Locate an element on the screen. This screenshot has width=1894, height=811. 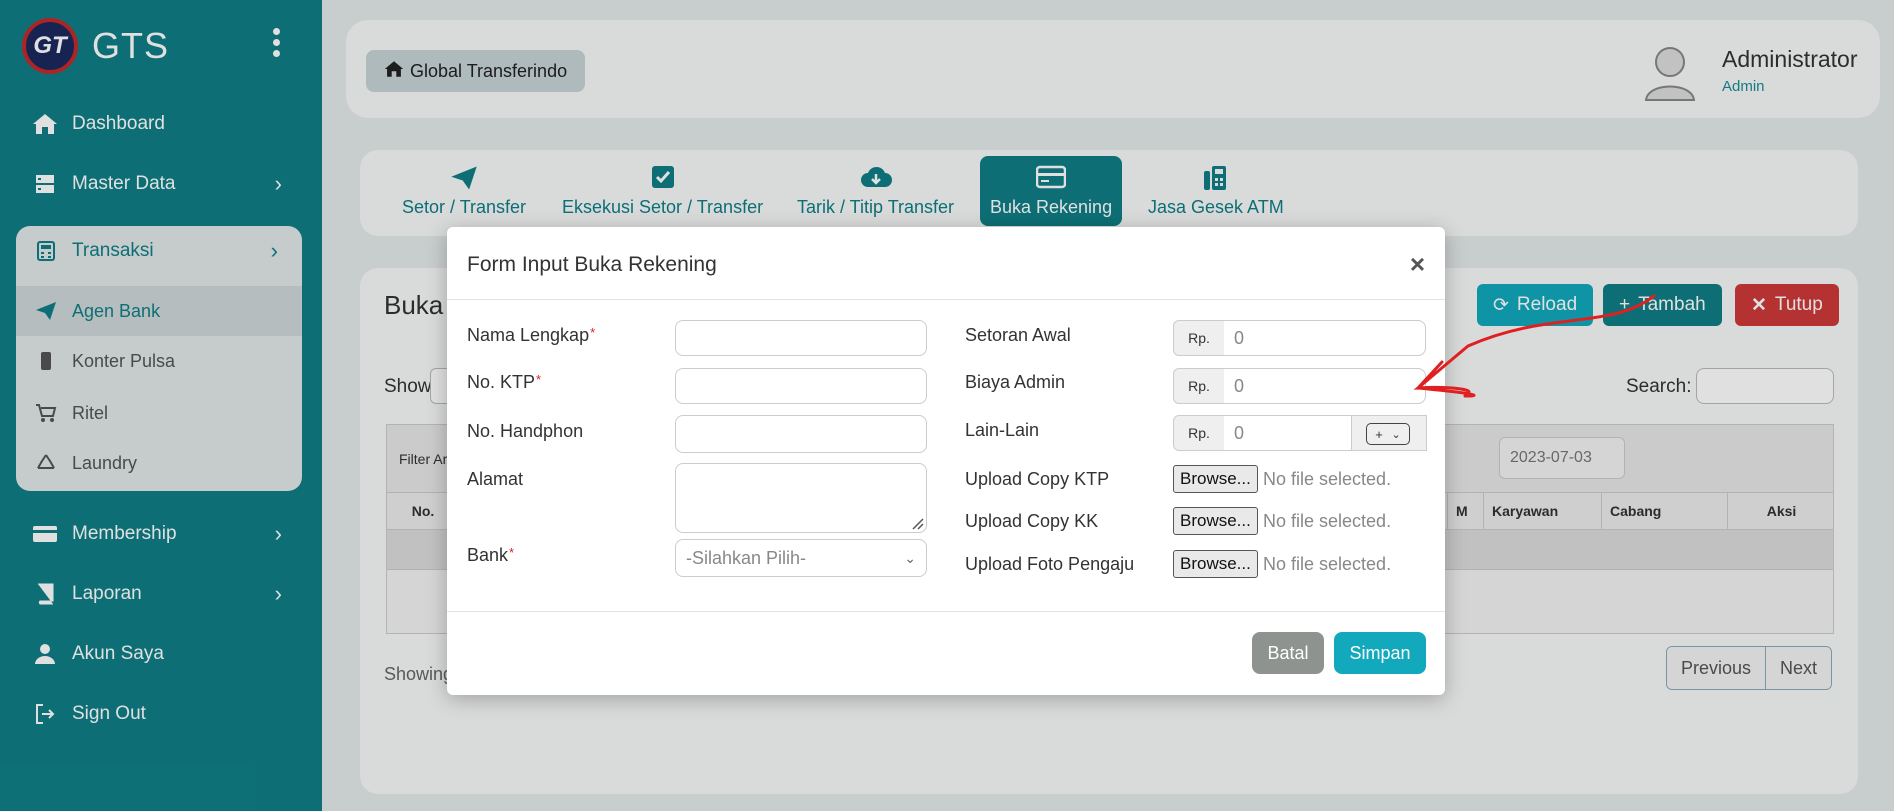
nama-label: Nama Lengkap* is located at coordinates (531, 335).